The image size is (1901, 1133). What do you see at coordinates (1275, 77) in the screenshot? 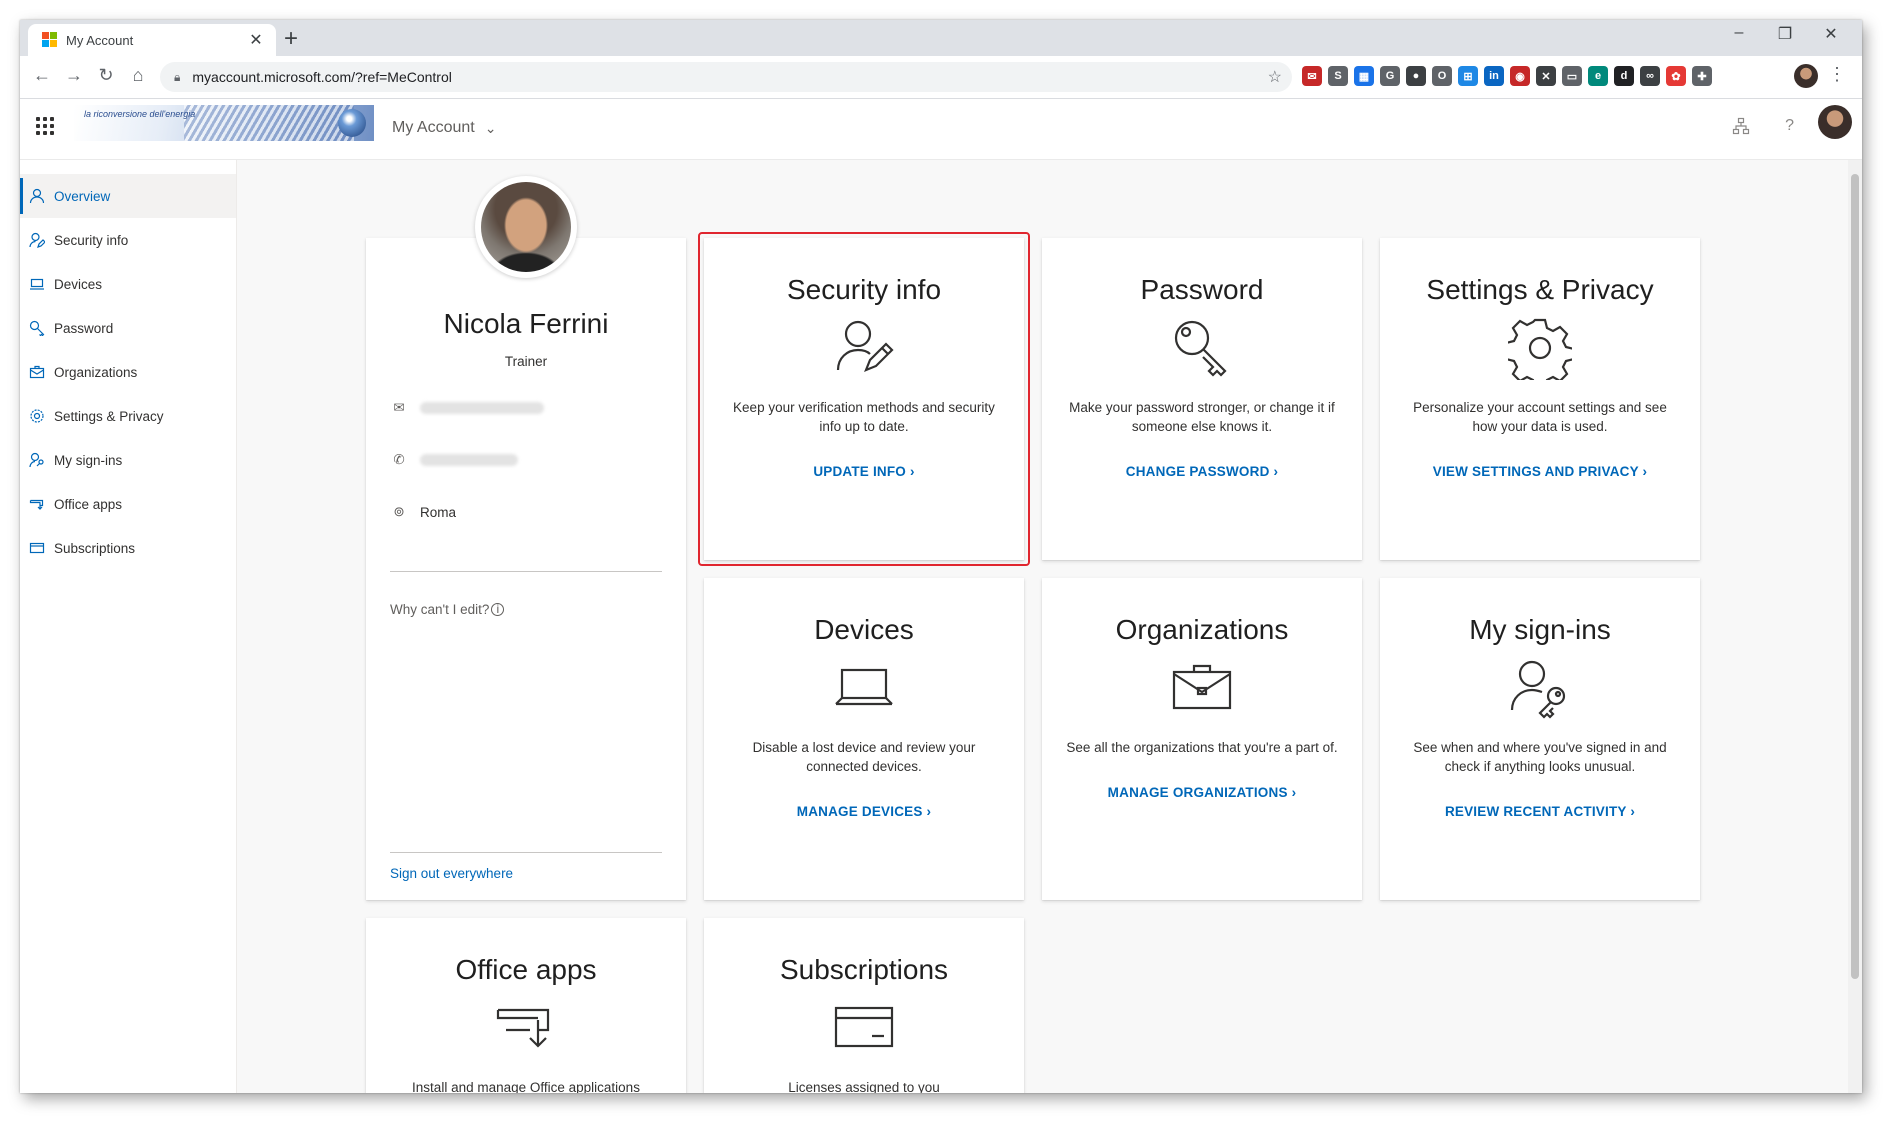
I see `bookmark-star-icon: ☆` at bounding box center [1275, 77].